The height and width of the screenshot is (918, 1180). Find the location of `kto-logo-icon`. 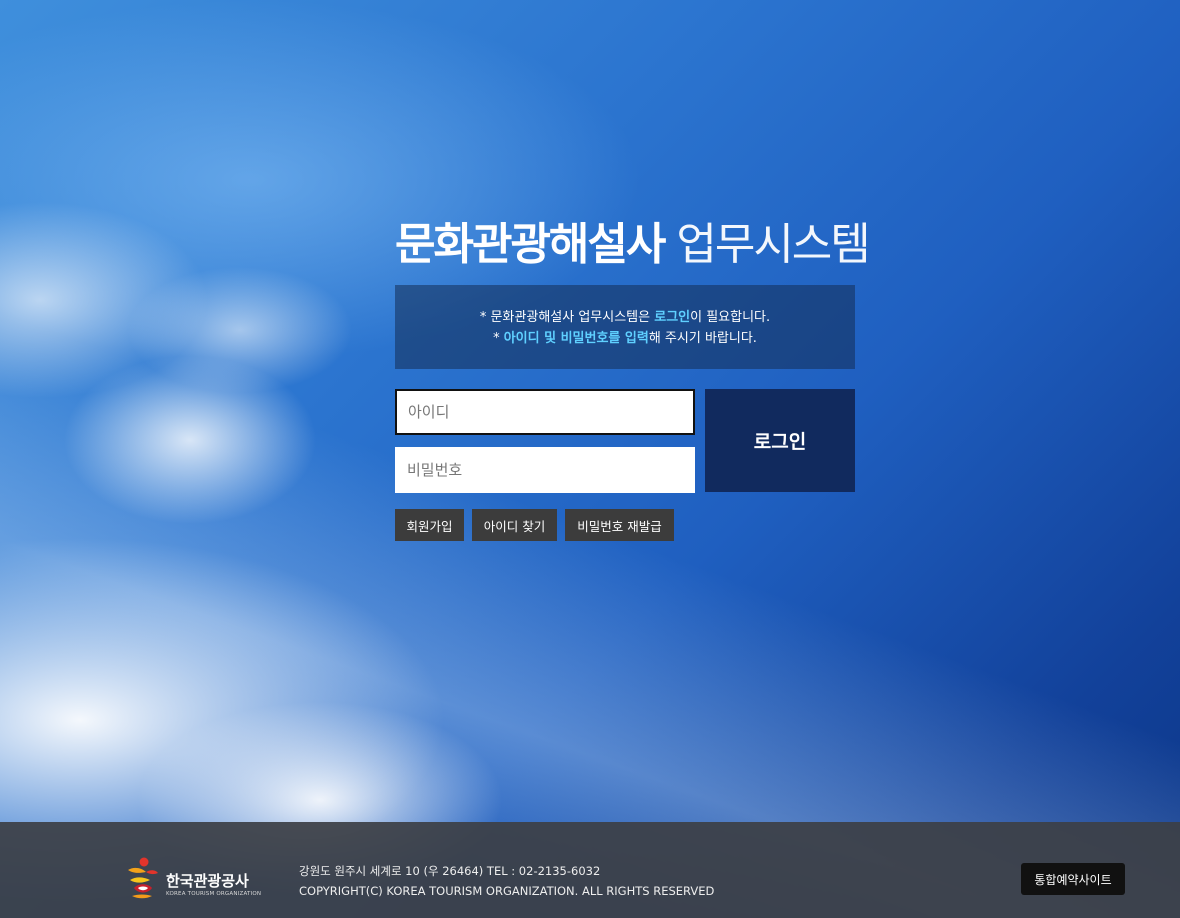

kto-logo-icon is located at coordinates (143, 878).